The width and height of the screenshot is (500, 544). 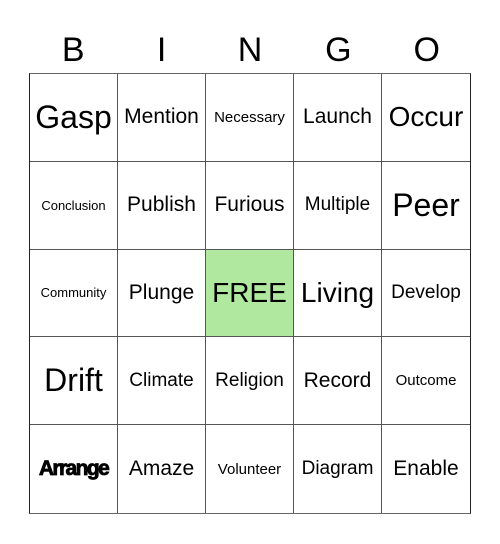 What do you see at coordinates (250, 469) in the screenshot?
I see `bingo-cell: Volunteer` at bounding box center [250, 469].